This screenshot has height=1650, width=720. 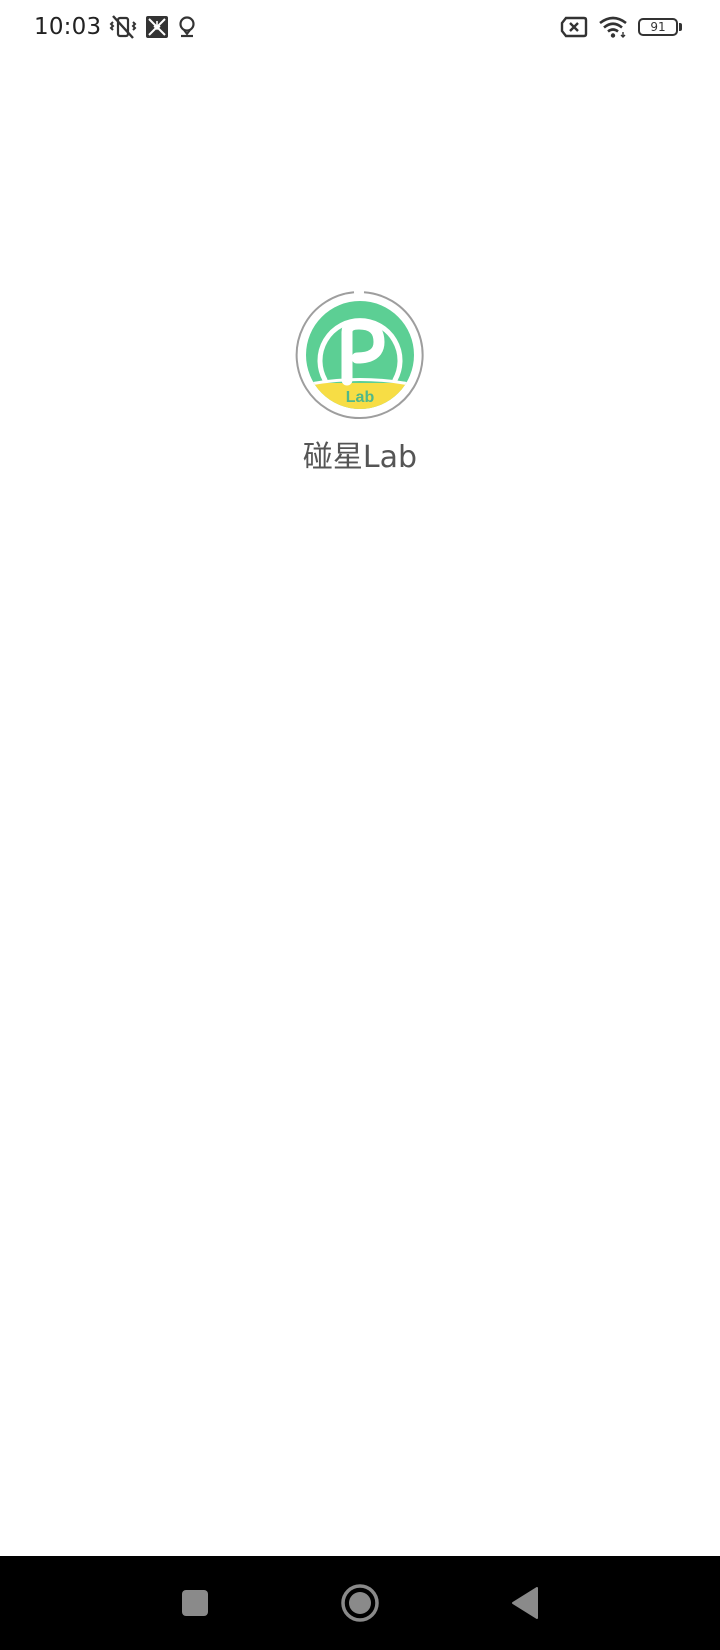 I want to click on battery-body: 91, so click(x=658, y=27).